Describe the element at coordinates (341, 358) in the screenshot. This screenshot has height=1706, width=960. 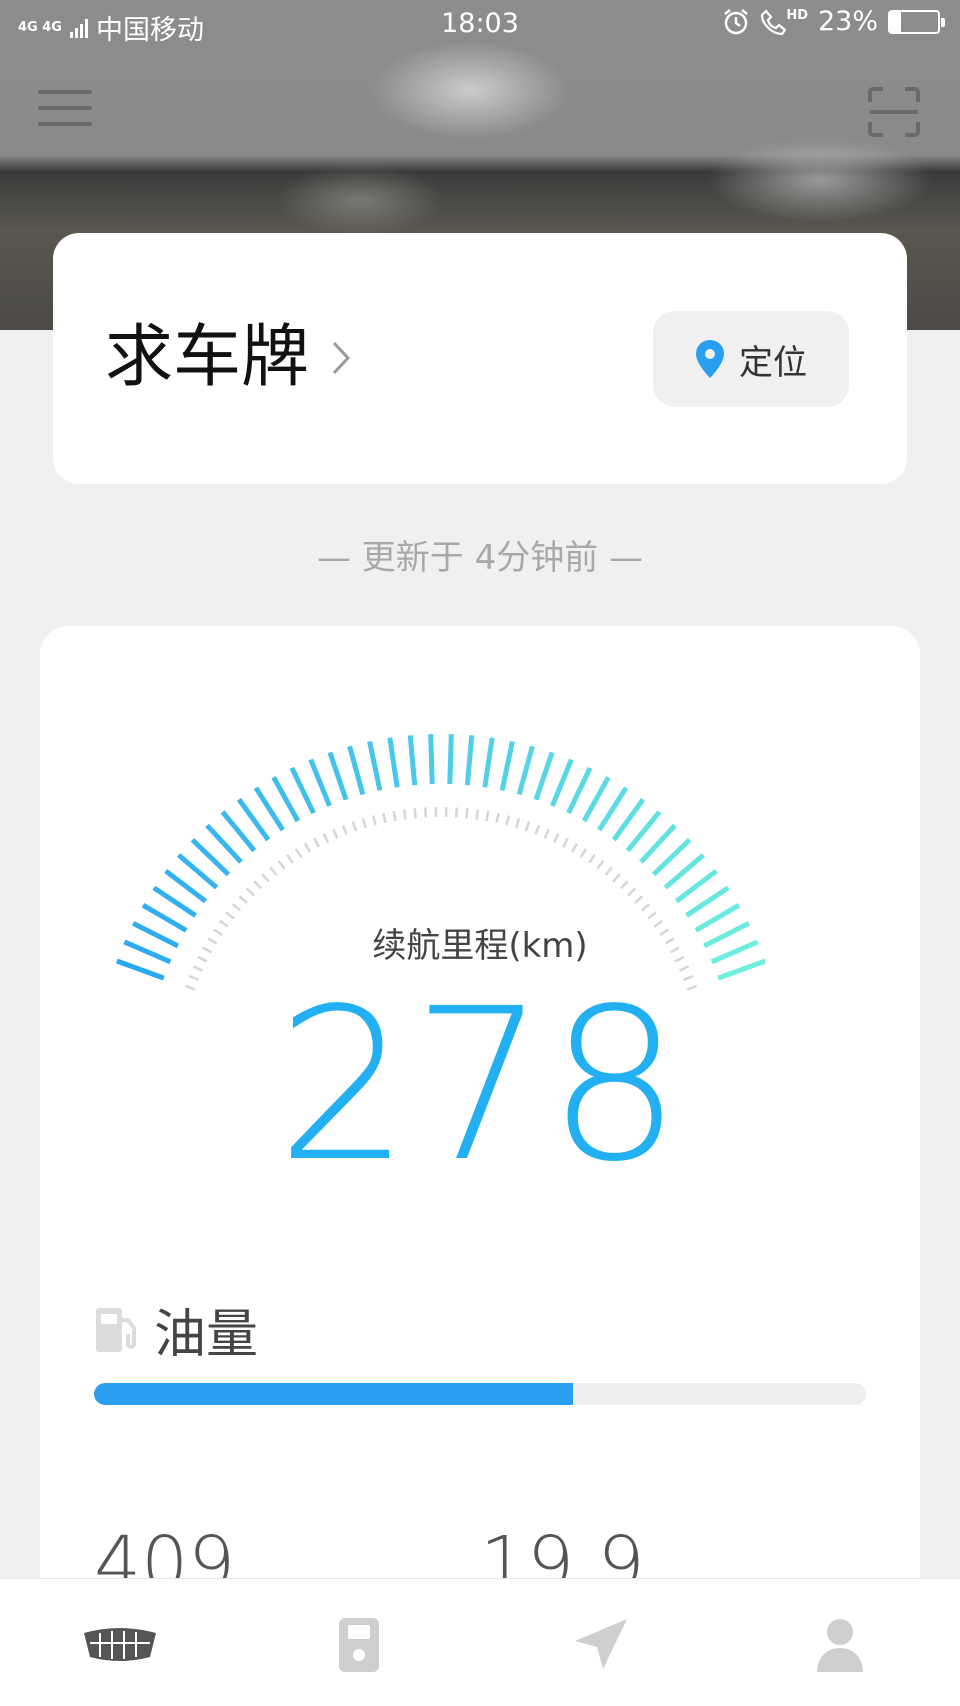
I see `chevron-right-icon` at that location.